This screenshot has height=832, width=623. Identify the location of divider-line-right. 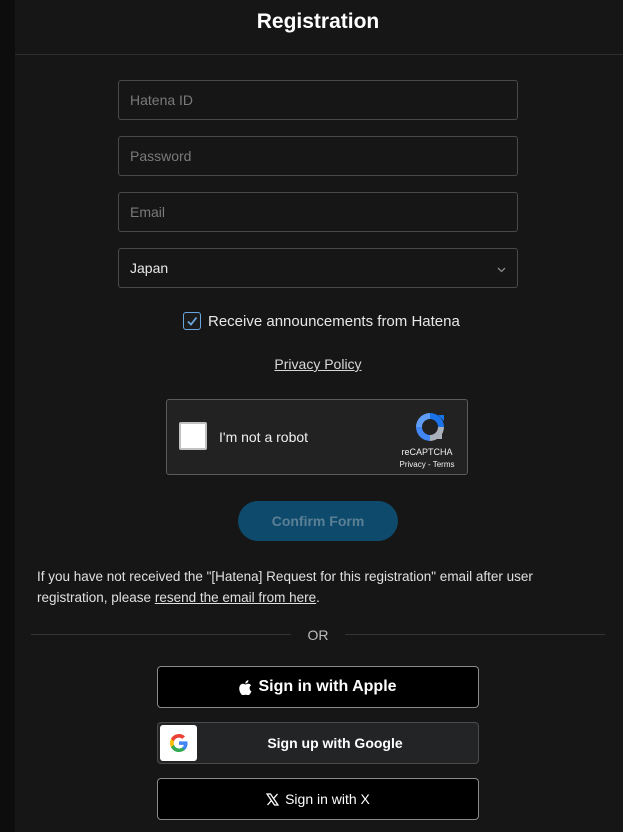
(475, 634).